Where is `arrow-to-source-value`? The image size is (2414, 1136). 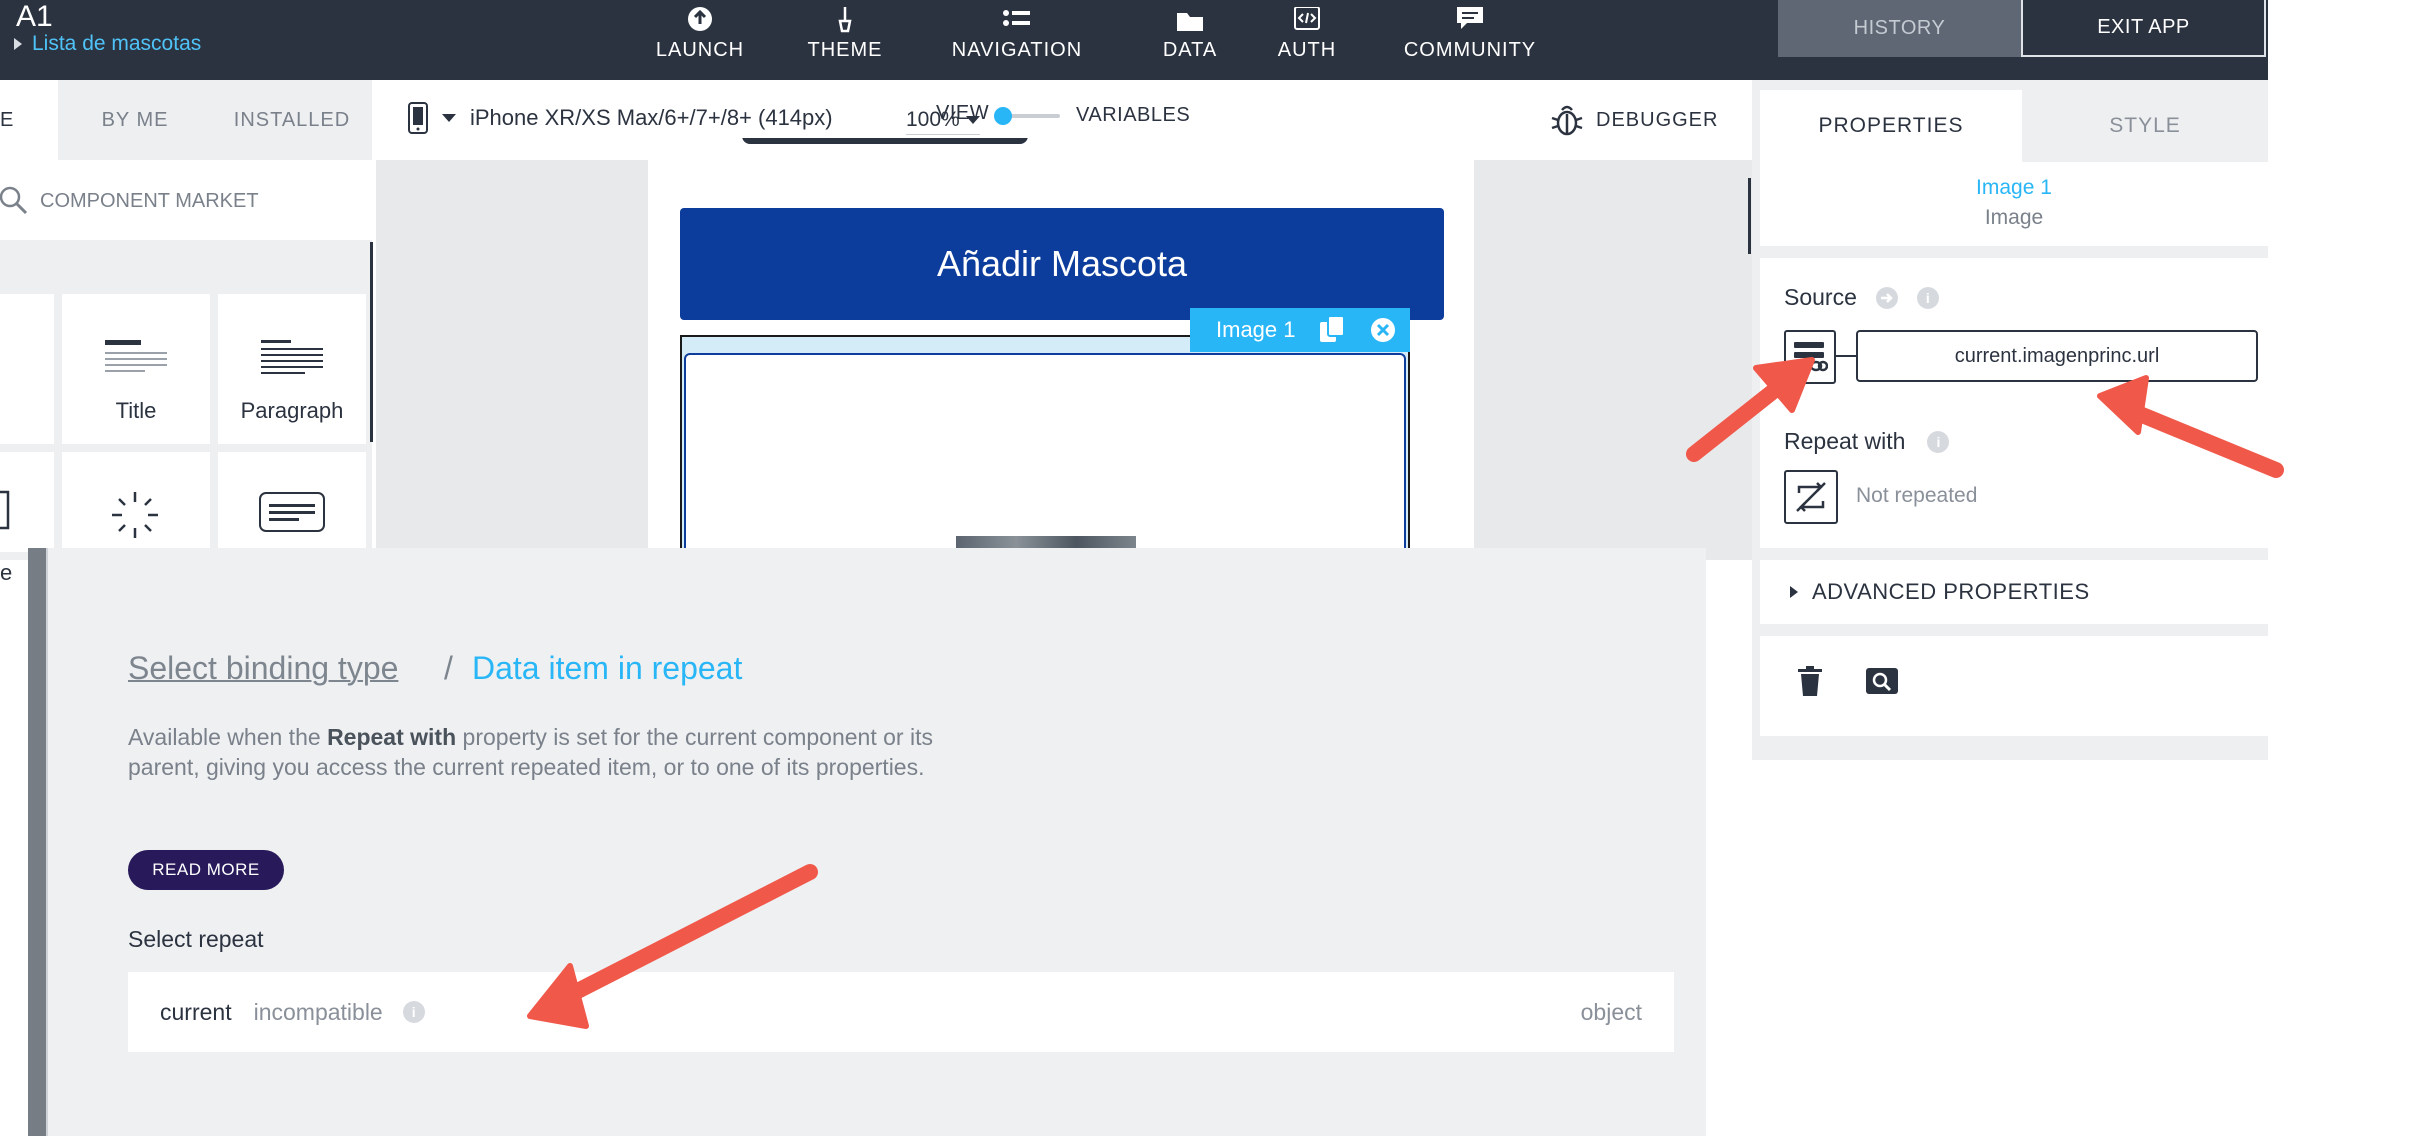 arrow-to-source-value is located at coordinates (2203, 440).